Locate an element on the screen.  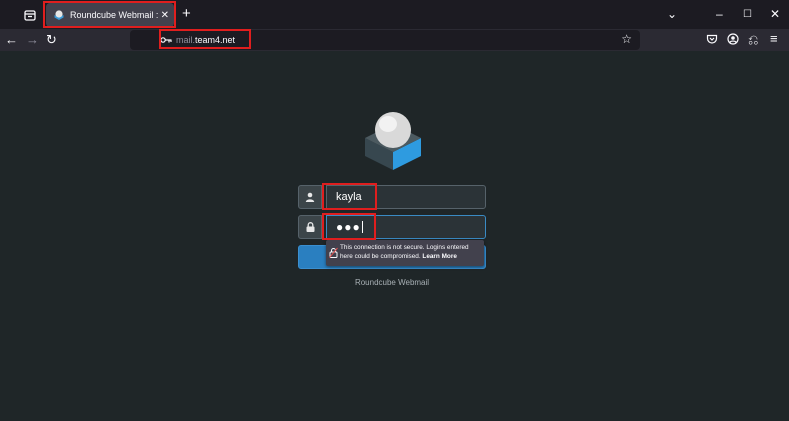
chevron-down-icon: ⌄ is located at coordinates (672, 14).